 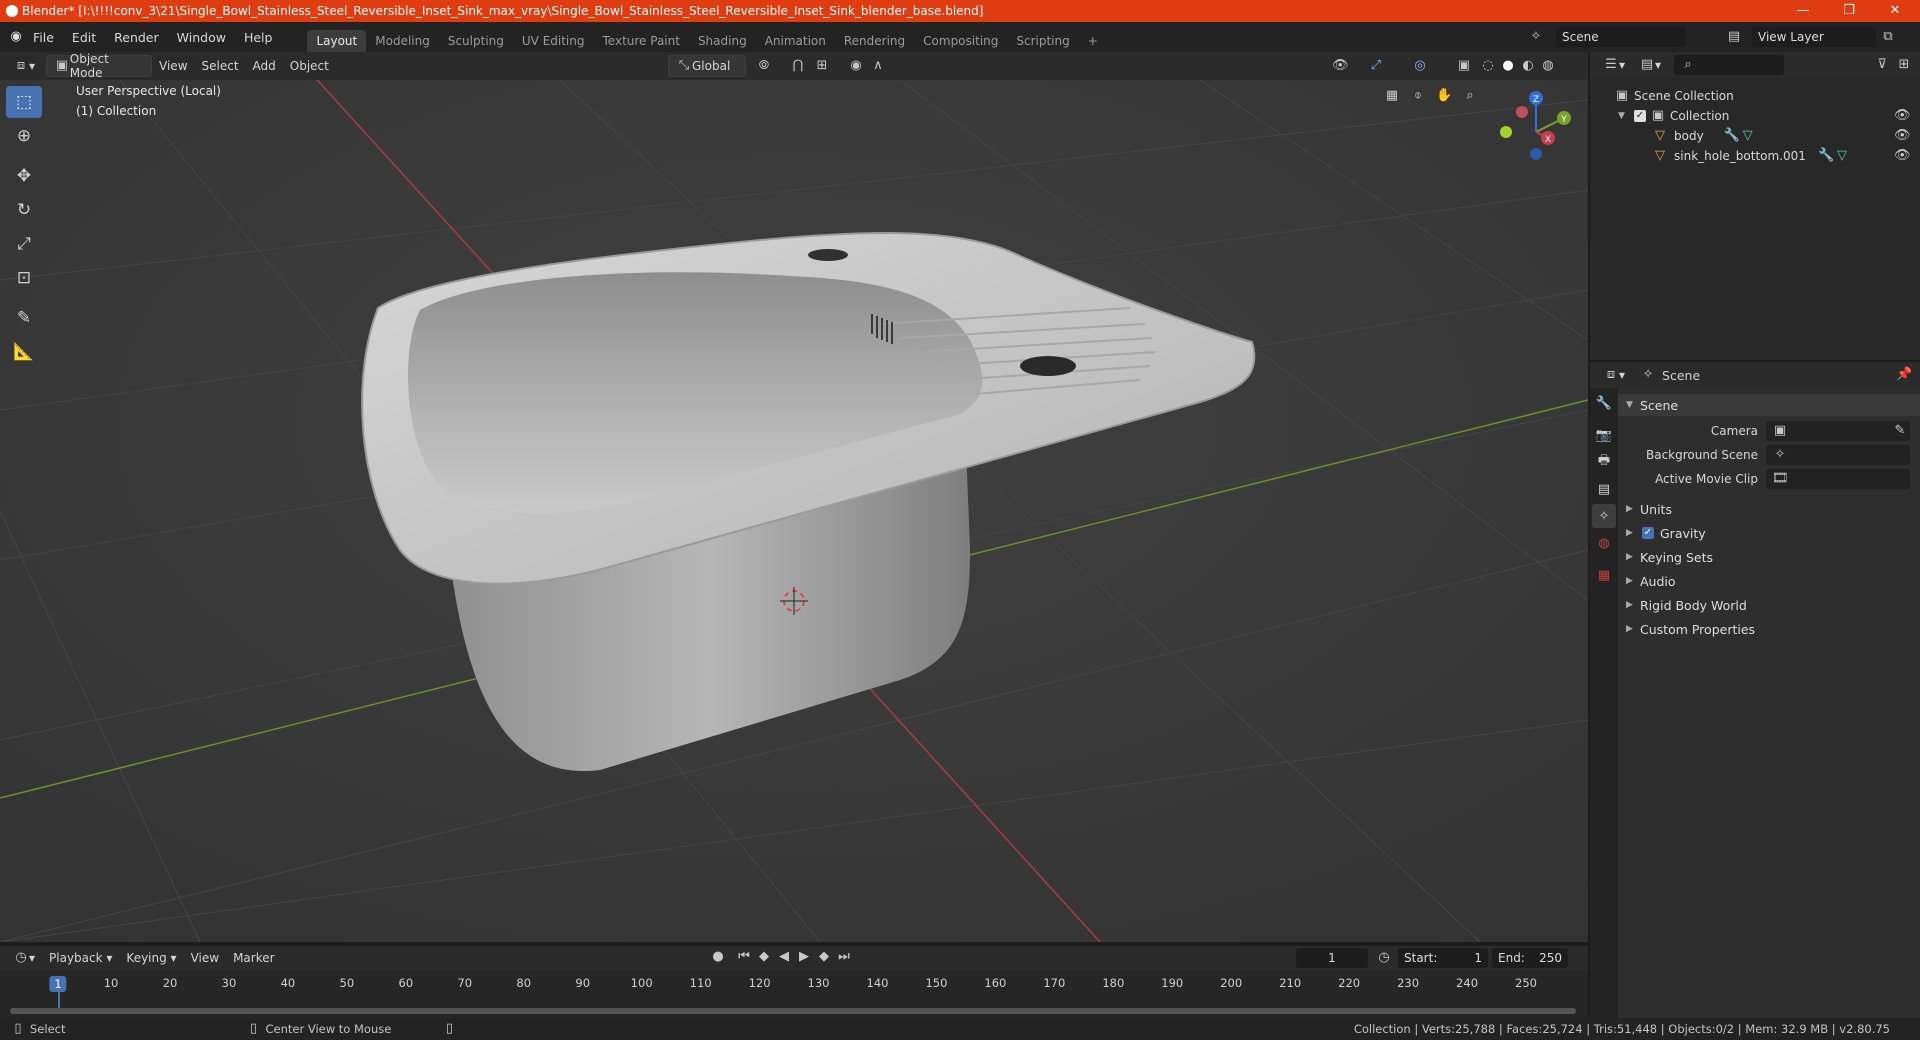 What do you see at coordinates (1614, 65) in the screenshot?
I see `outliner-editor-type-button: ☰ ▾` at bounding box center [1614, 65].